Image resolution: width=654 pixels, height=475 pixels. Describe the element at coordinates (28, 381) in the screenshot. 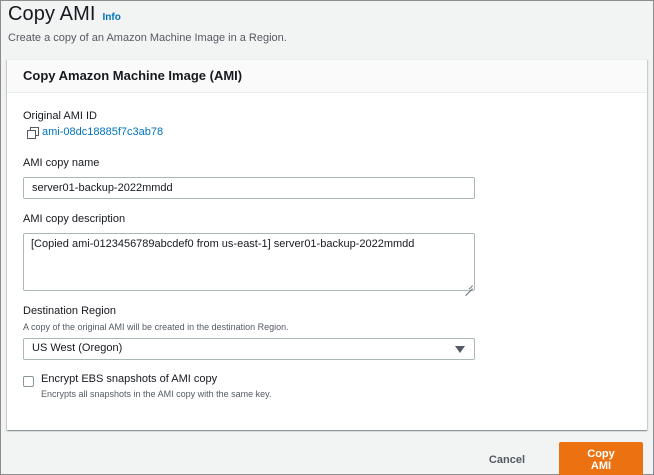

I see `encrypt-checkbox` at that location.